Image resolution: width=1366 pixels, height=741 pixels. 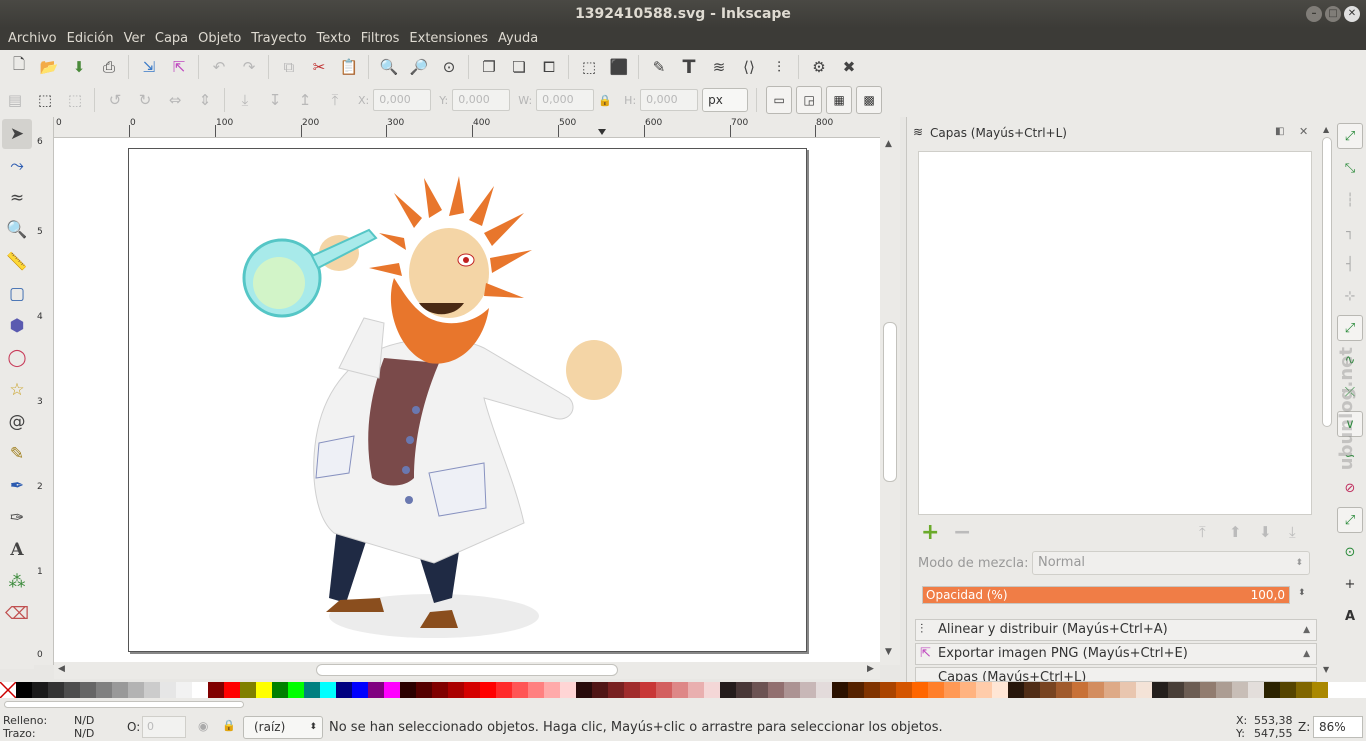 I want to click on menu-objeto: Objeto, so click(x=219, y=39).